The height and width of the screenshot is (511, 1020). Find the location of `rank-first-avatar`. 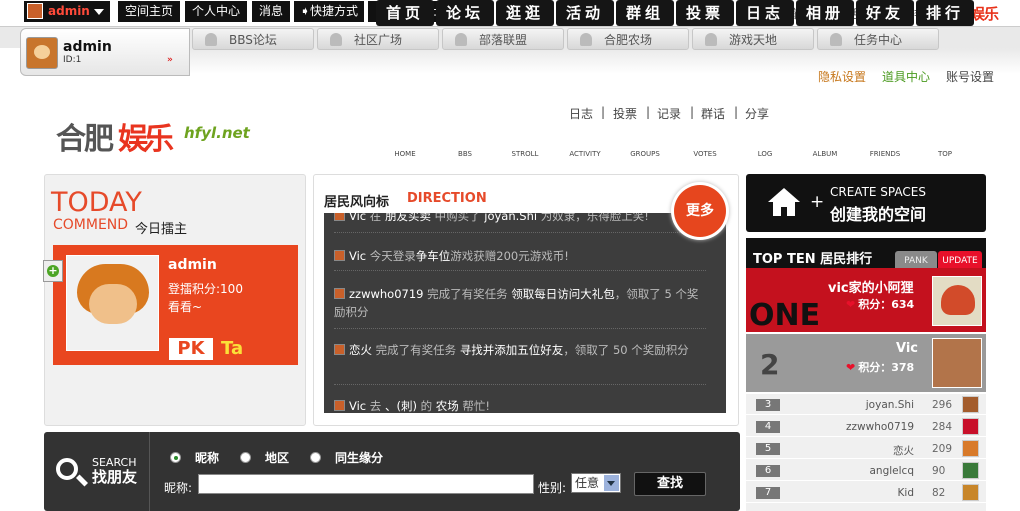

rank-first-avatar is located at coordinates (957, 301).